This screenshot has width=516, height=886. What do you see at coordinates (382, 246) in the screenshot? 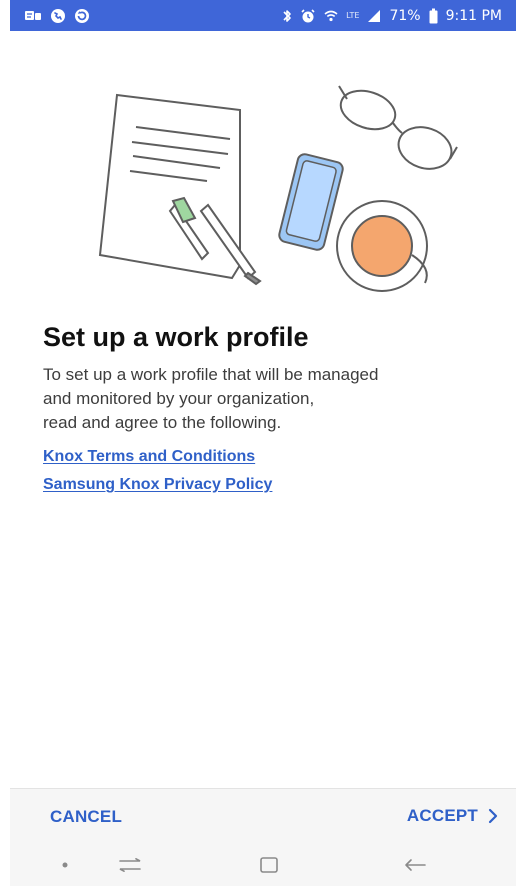
I see `coffee-cup-icon` at bounding box center [382, 246].